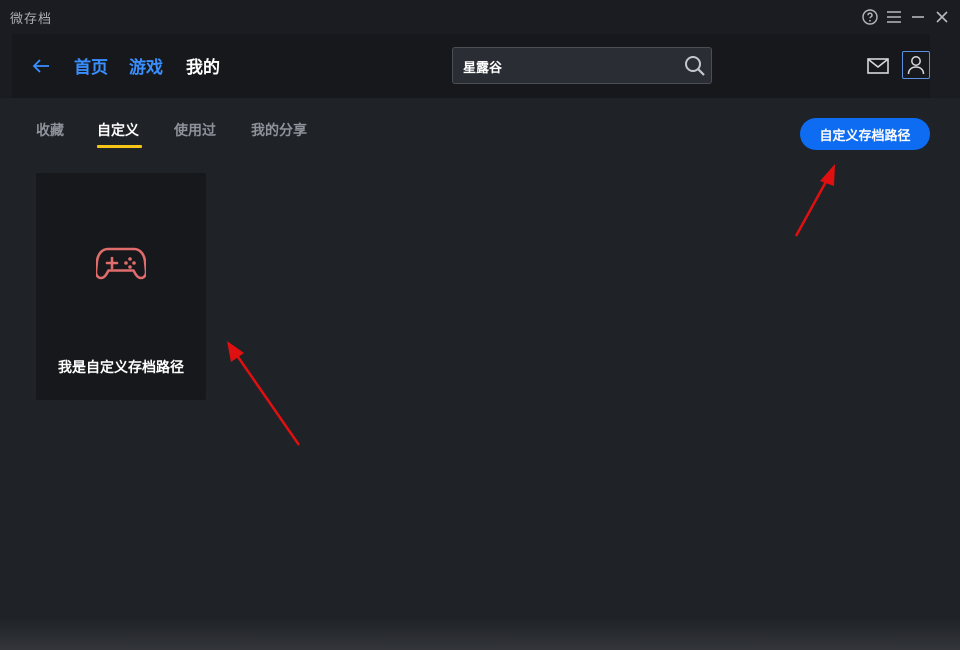 Image resolution: width=960 pixels, height=650 pixels. I want to click on menu-icon, so click(894, 17).